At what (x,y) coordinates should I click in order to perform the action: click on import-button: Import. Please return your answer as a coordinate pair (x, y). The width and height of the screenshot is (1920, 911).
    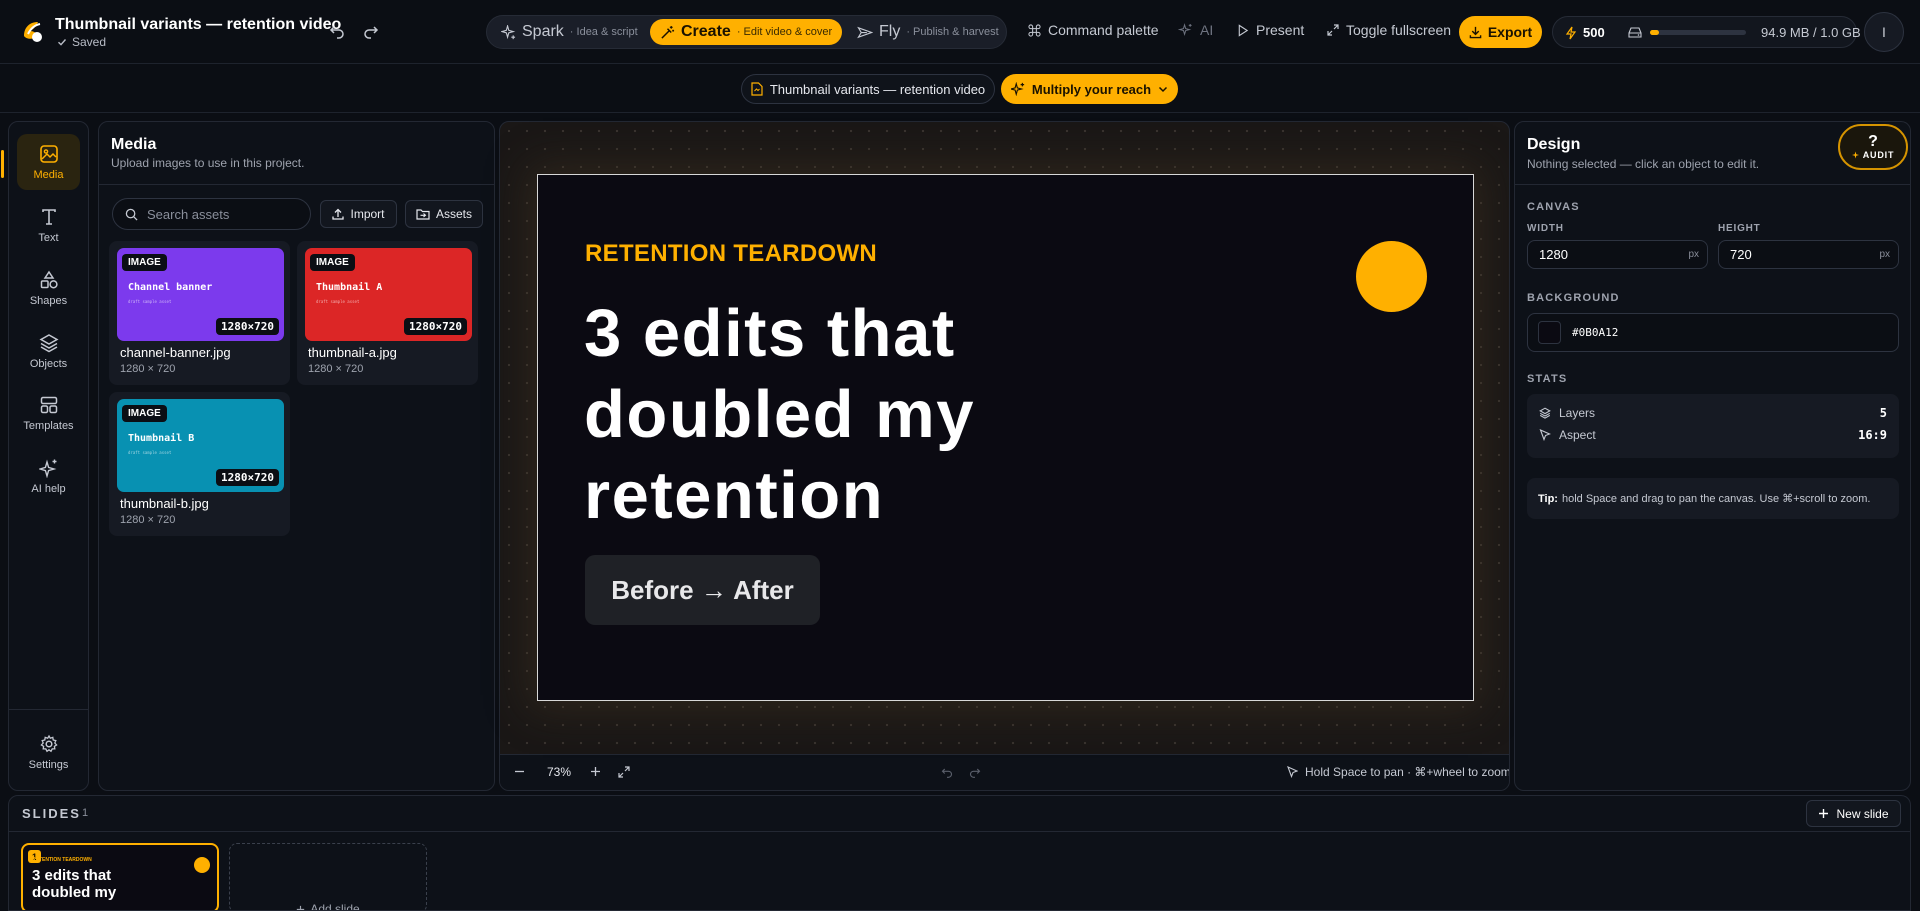
    Looking at the image, I should click on (358, 214).